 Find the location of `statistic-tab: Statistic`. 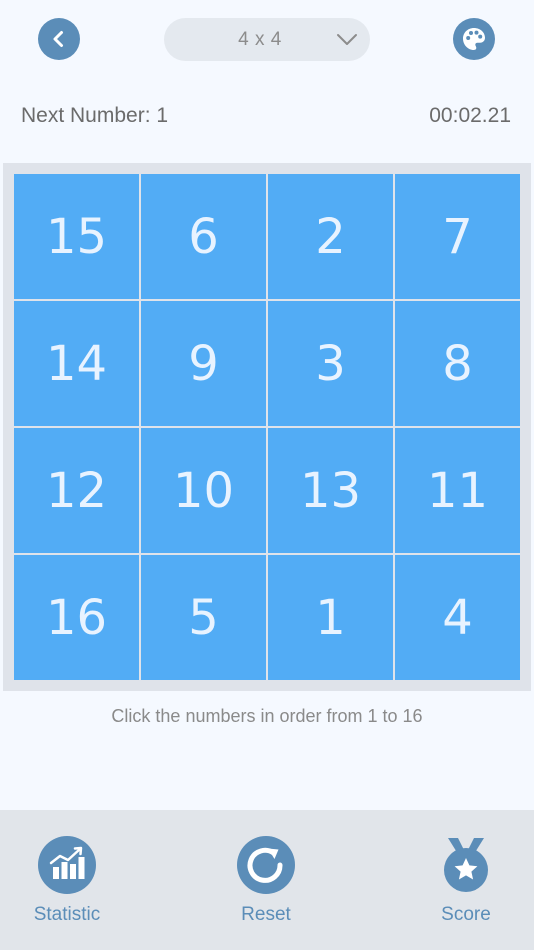

statistic-tab: Statistic is located at coordinates (67, 884).